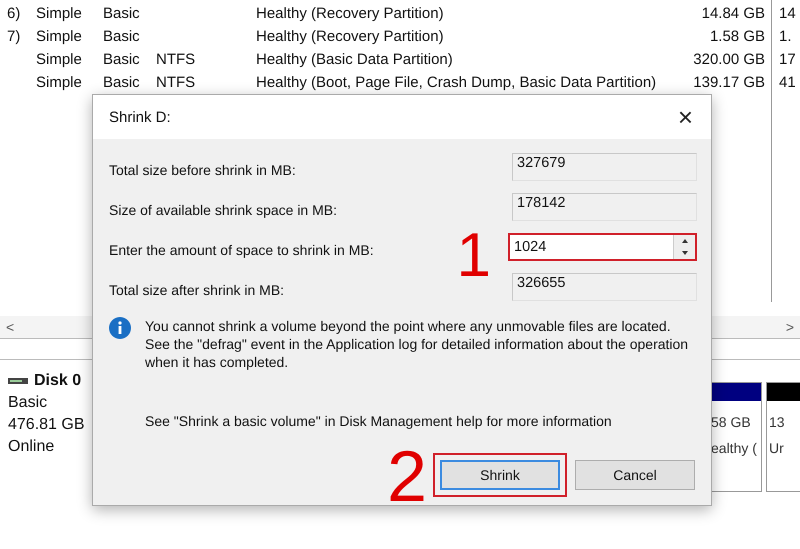 This screenshot has height=549, width=800. Describe the element at coordinates (729, 82) in the screenshot. I see `table-cell: 139.17 GB` at that location.